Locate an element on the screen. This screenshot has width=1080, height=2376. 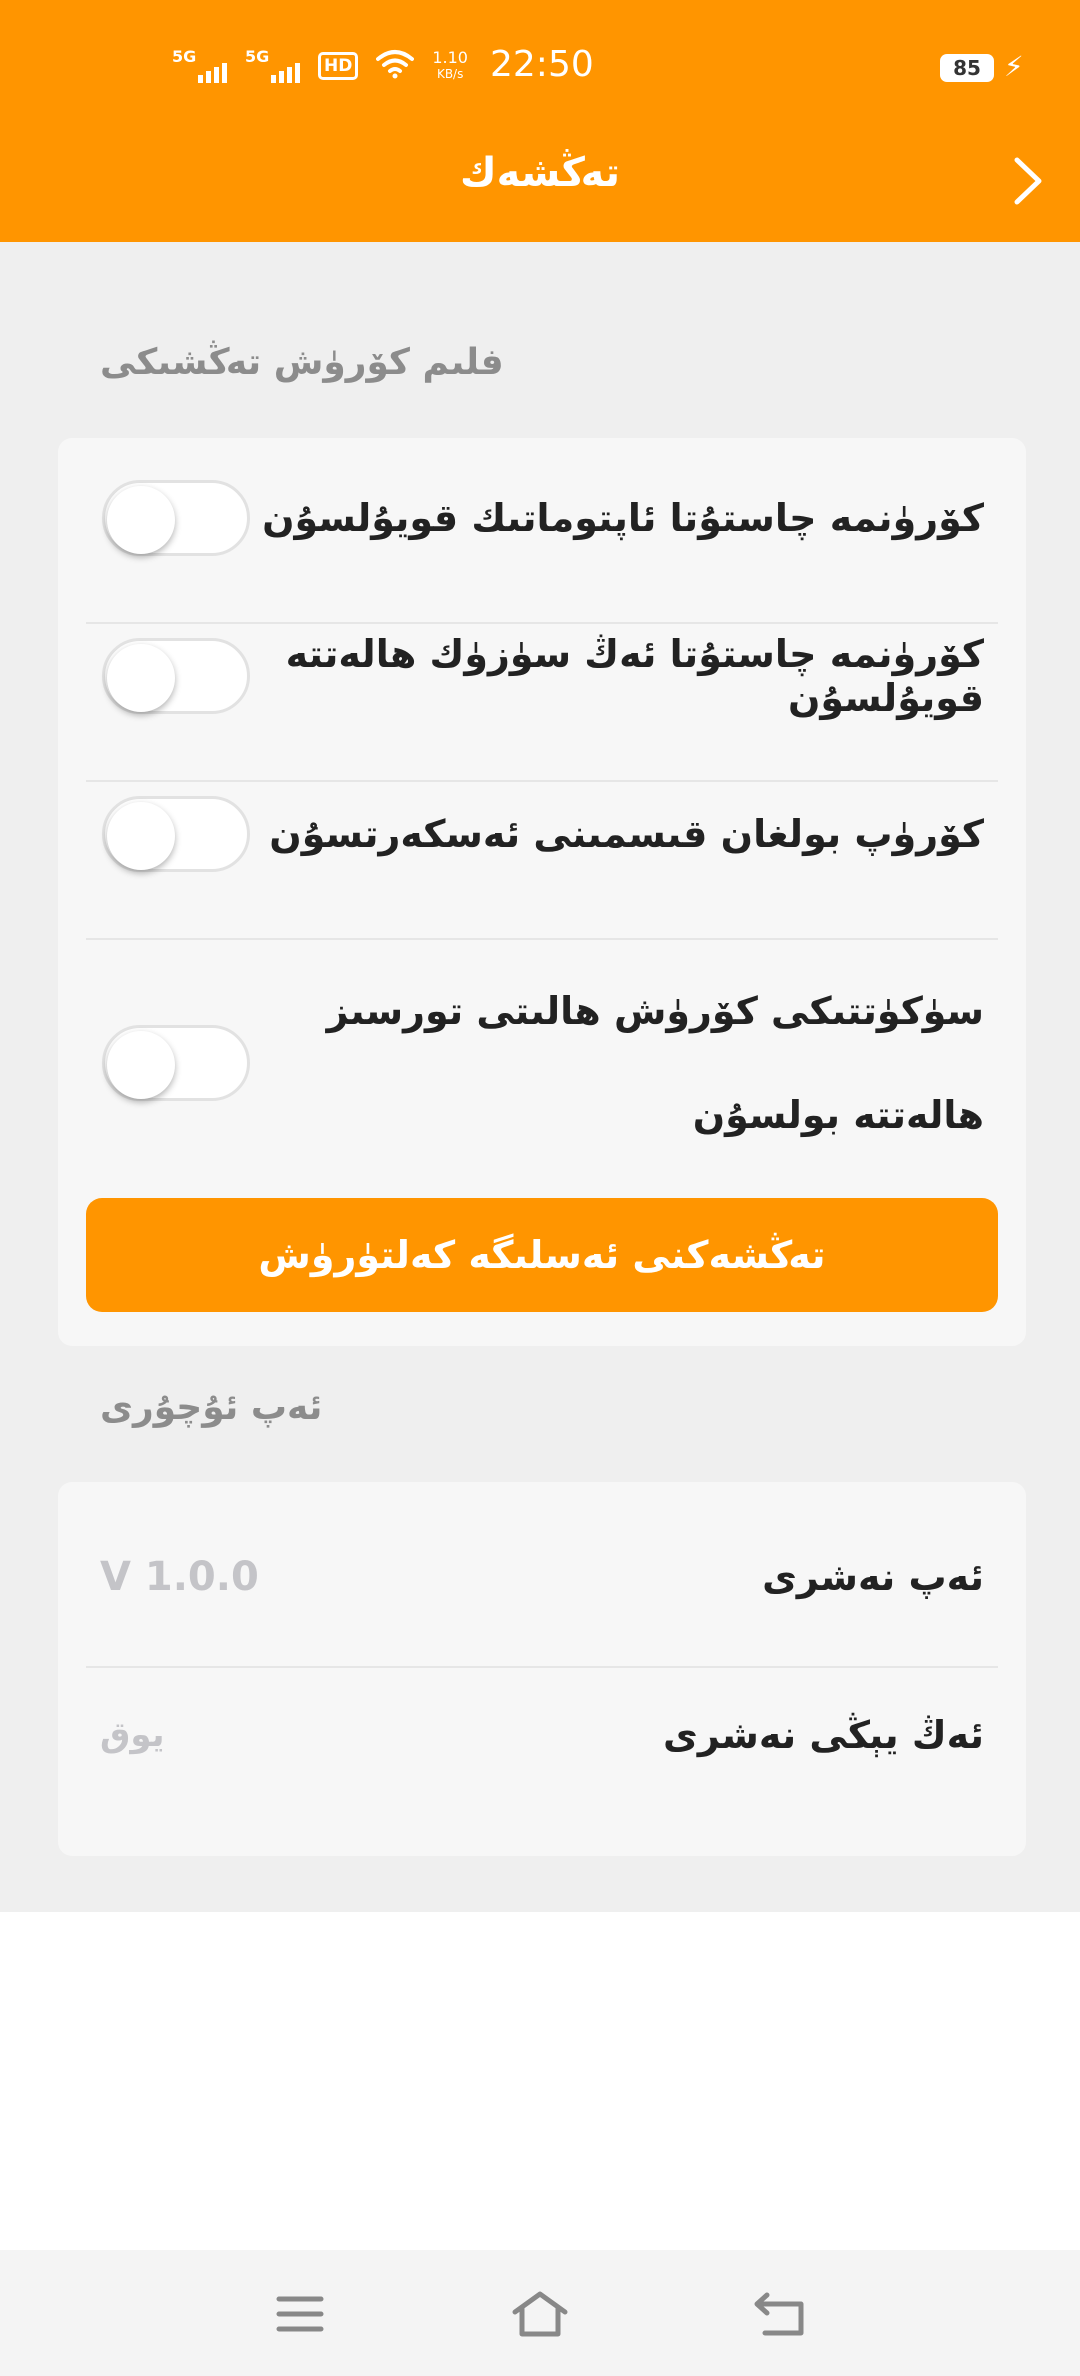
menu-button is located at coordinates (300, 2314).